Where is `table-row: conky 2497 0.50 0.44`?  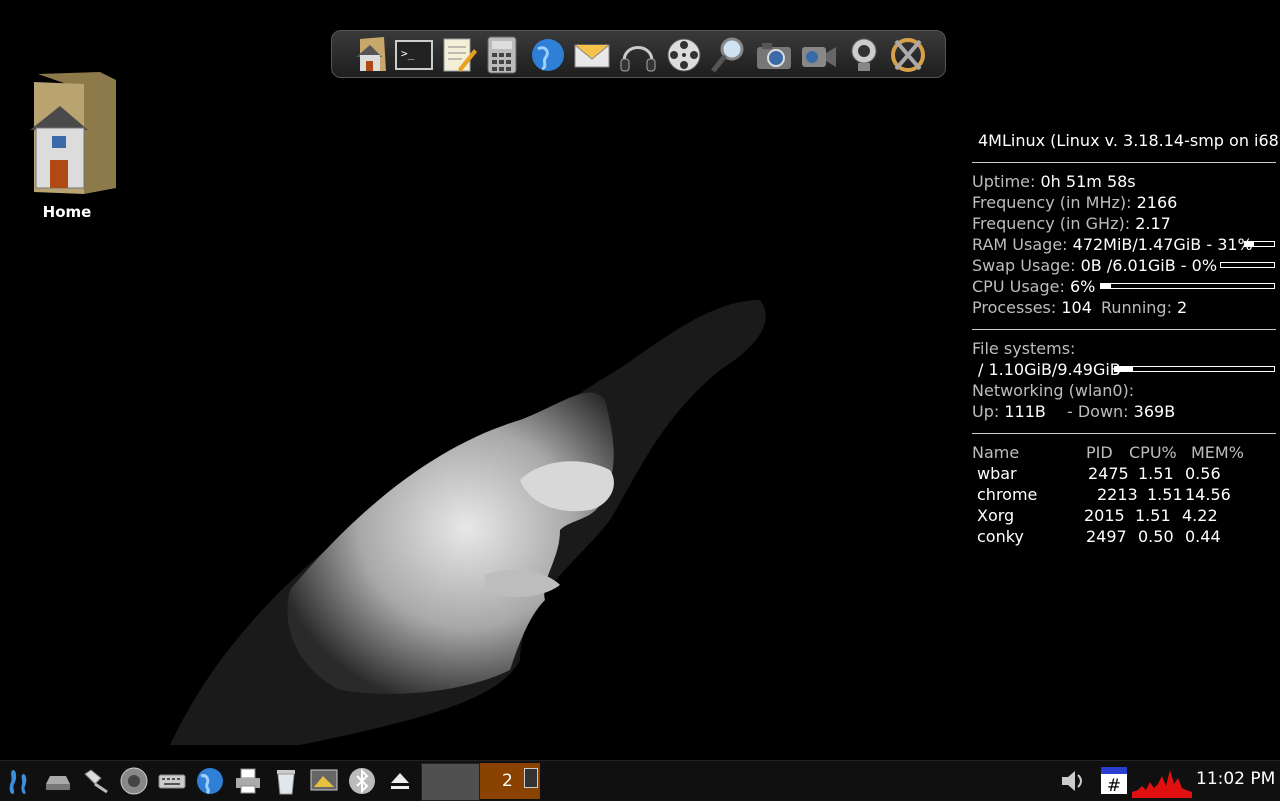
table-row: conky 2497 0.50 0.44 is located at coordinates (1124, 536).